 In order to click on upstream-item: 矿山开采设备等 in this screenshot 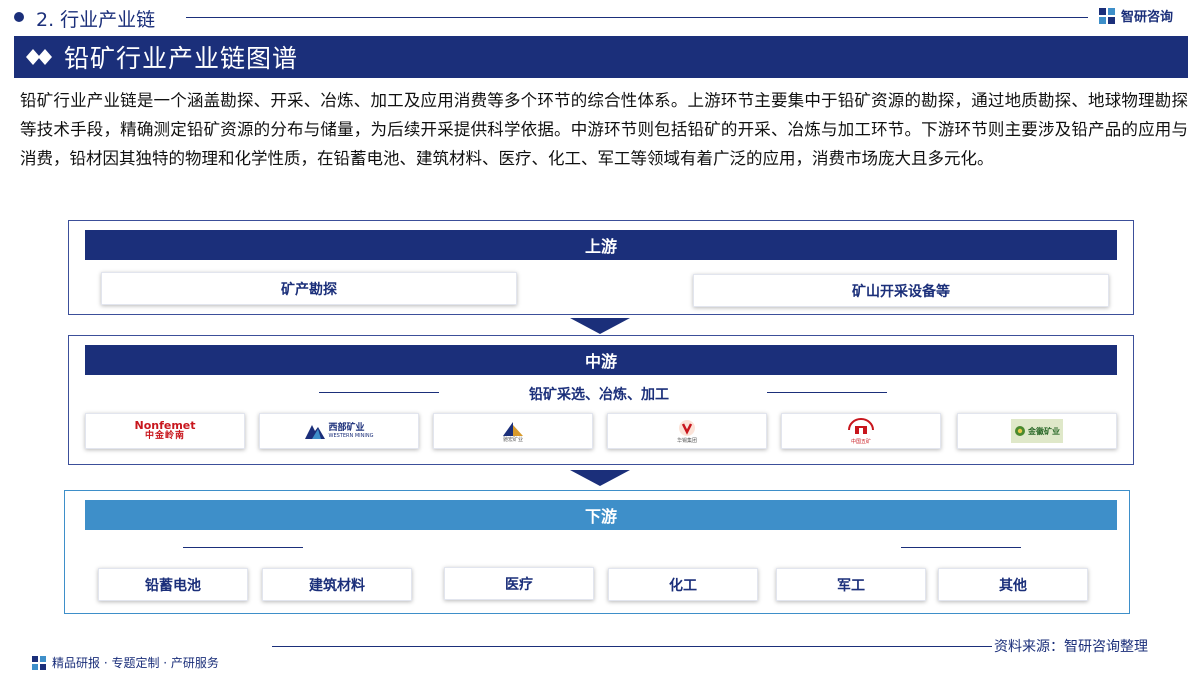, I will do `click(901, 290)`.